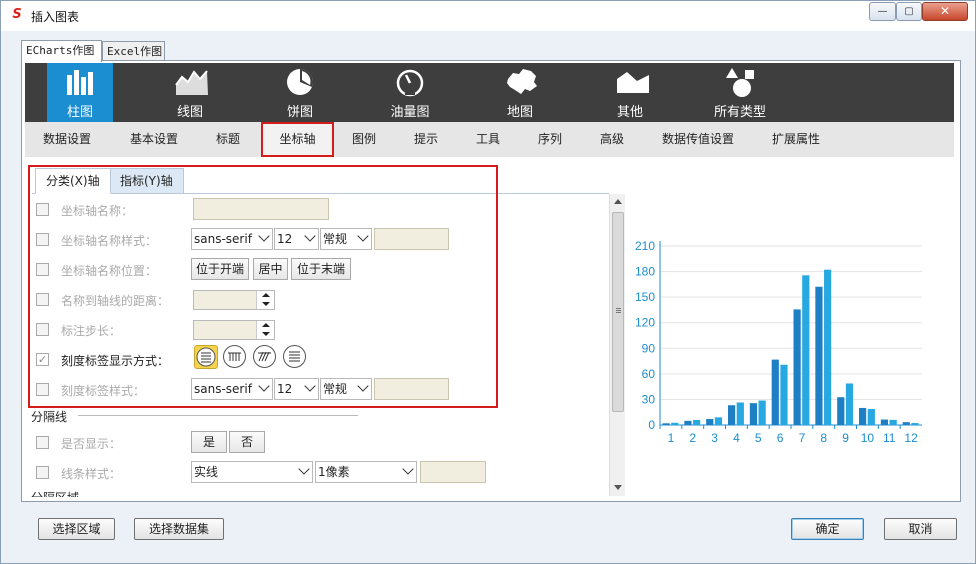  Describe the element at coordinates (234, 330) in the screenshot. I see `label-step-stepper` at that location.